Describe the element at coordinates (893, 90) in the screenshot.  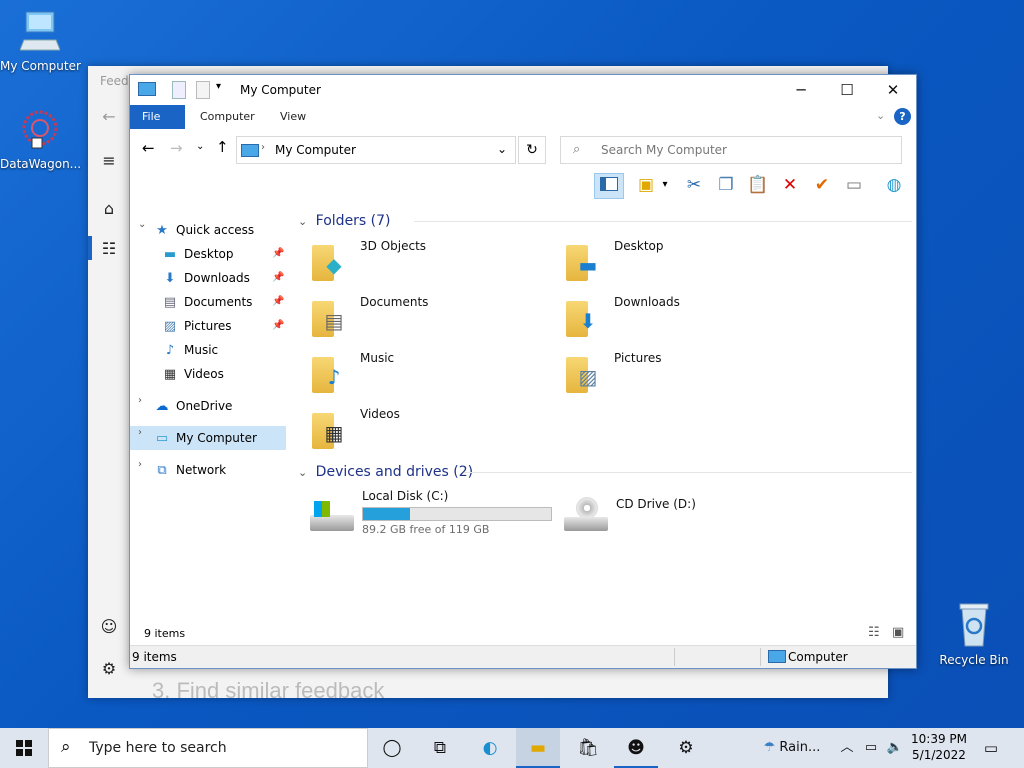
I see `close-button: ✕` at that location.